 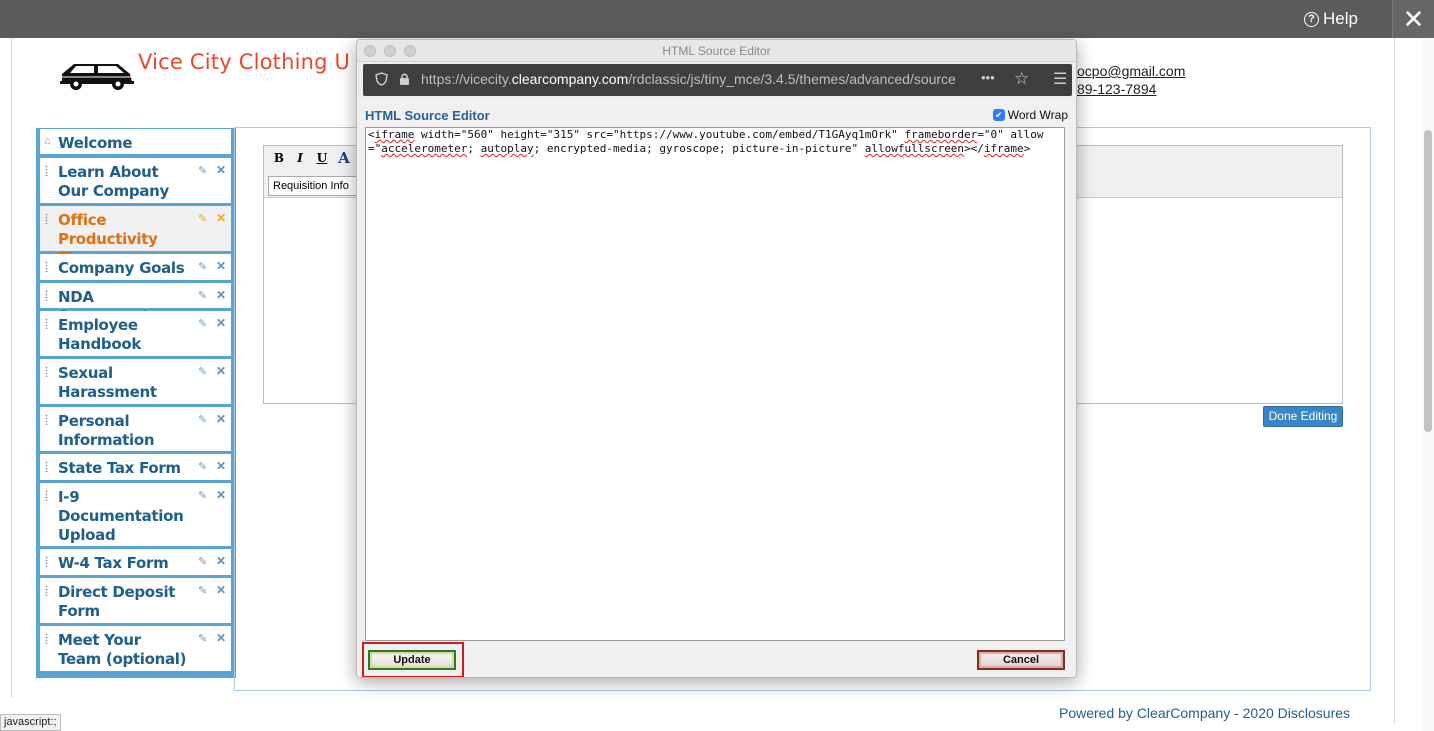 What do you see at coordinates (113, 563) in the screenshot?
I see `sidebar-item-label: W-4 Tax Form` at bounding box center [113, 563].